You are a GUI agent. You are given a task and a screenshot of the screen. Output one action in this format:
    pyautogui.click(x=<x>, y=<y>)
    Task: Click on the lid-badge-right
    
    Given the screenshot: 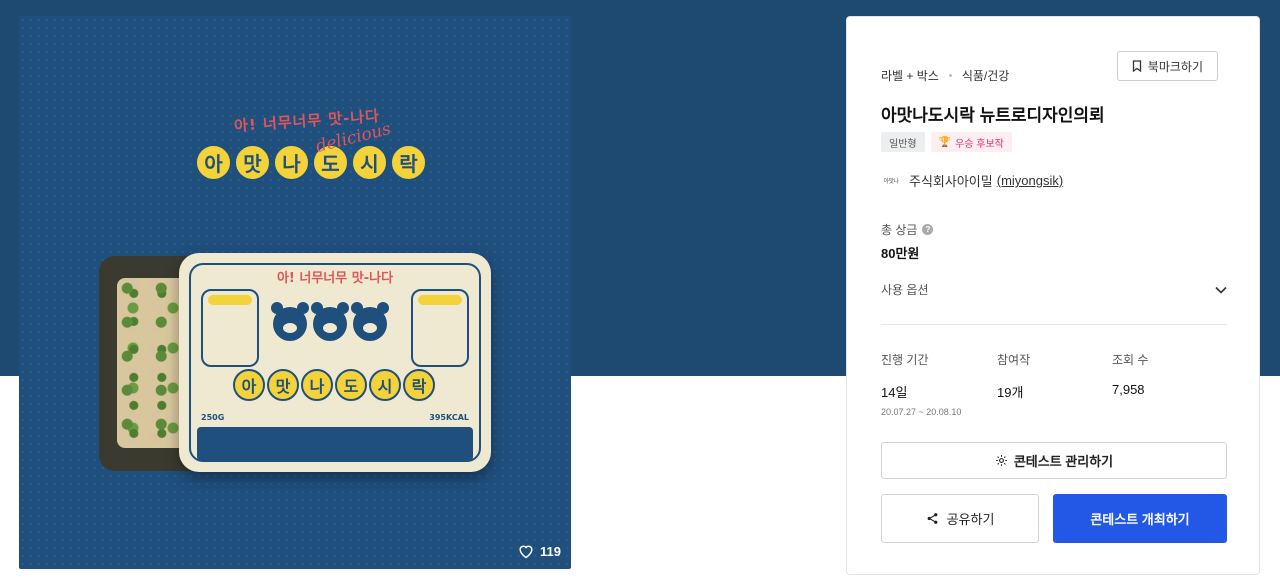 What is the action you would take?
    pyautogui.click(x=440, y=328)
    